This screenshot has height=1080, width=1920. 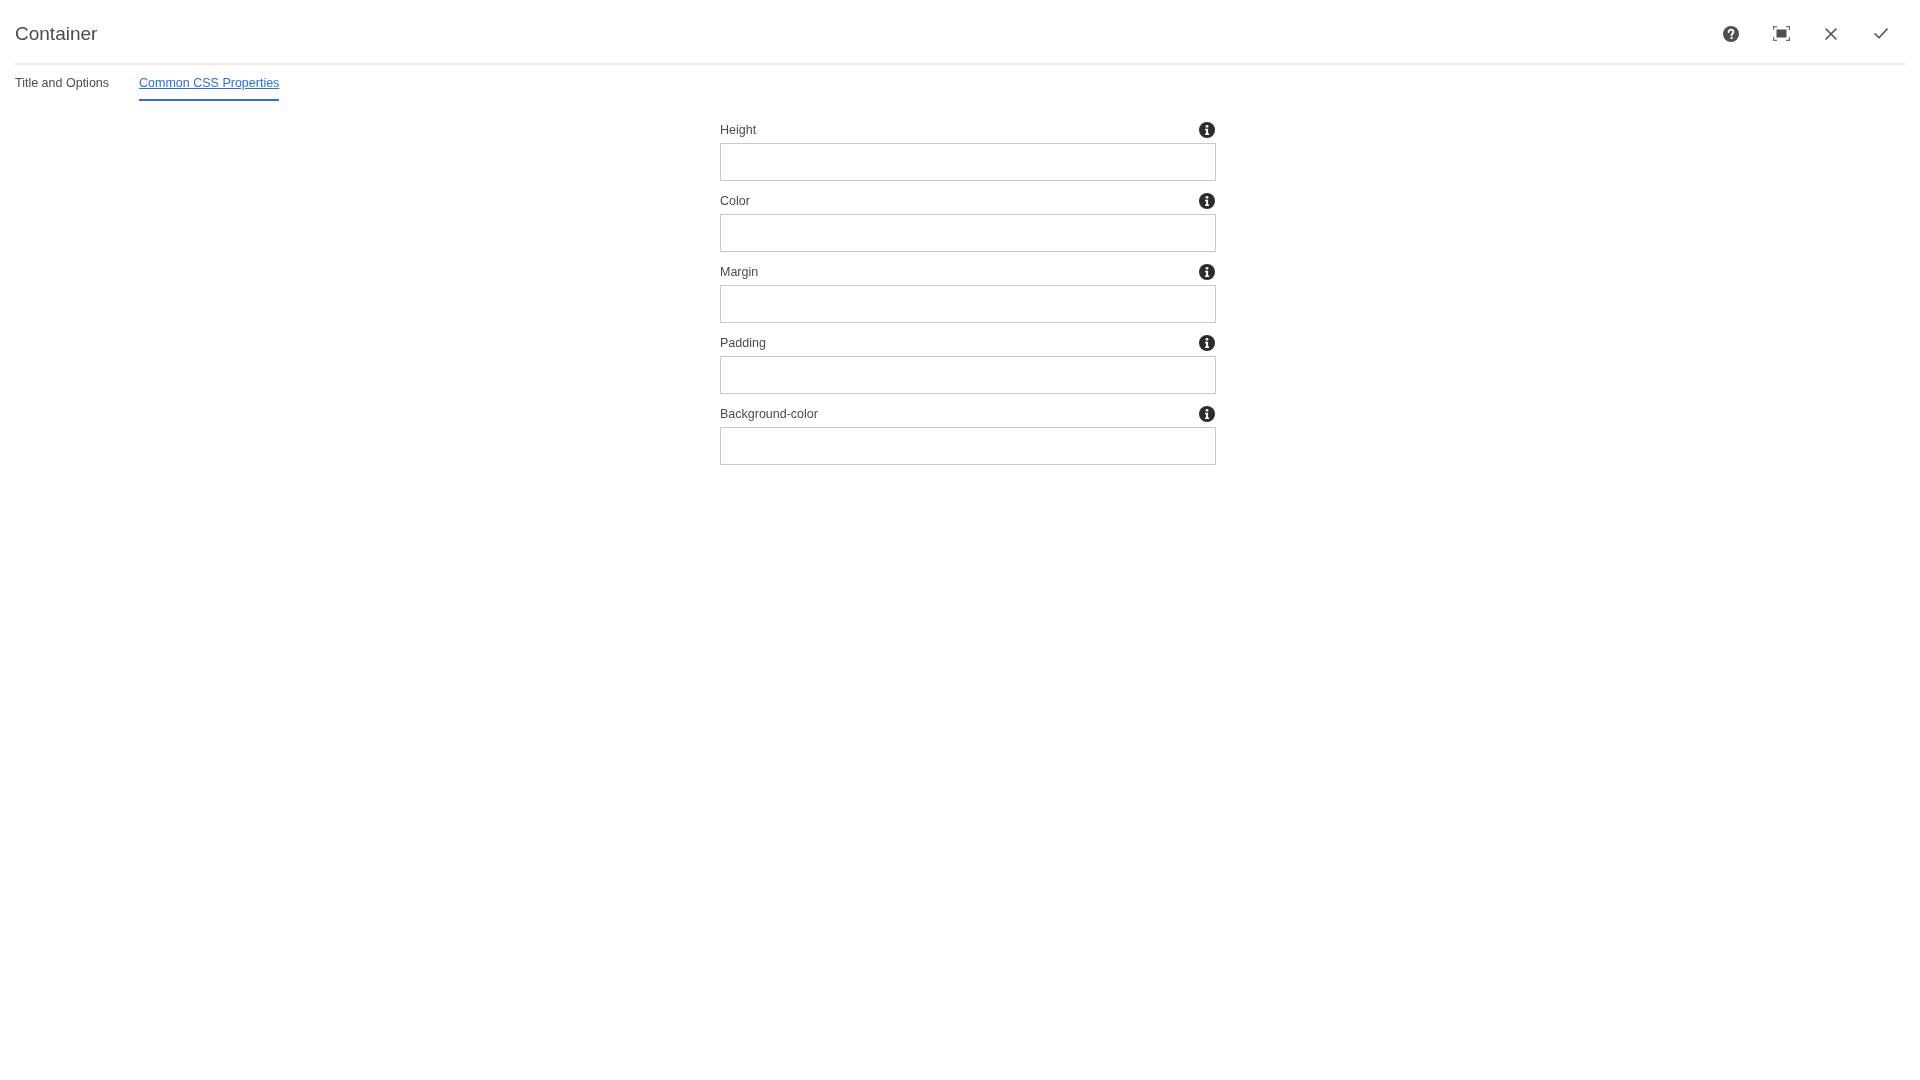 I want to click on dialog-title: Container, so click(x=56, y=33).